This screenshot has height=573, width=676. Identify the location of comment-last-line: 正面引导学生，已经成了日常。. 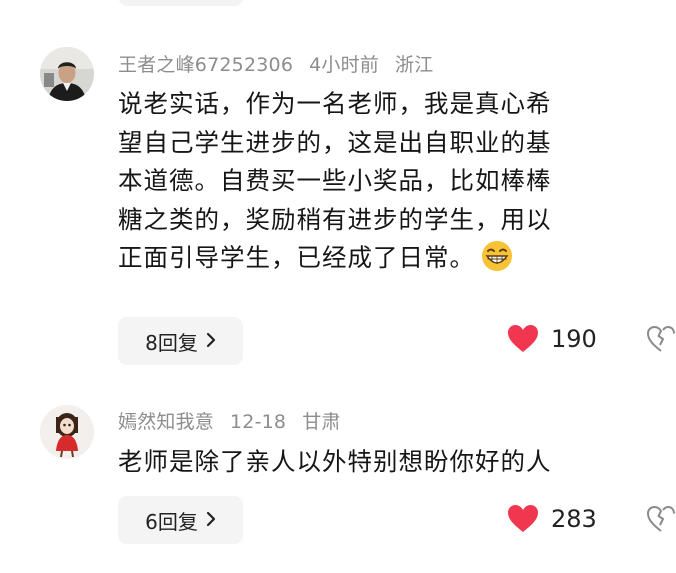
(388, 258).